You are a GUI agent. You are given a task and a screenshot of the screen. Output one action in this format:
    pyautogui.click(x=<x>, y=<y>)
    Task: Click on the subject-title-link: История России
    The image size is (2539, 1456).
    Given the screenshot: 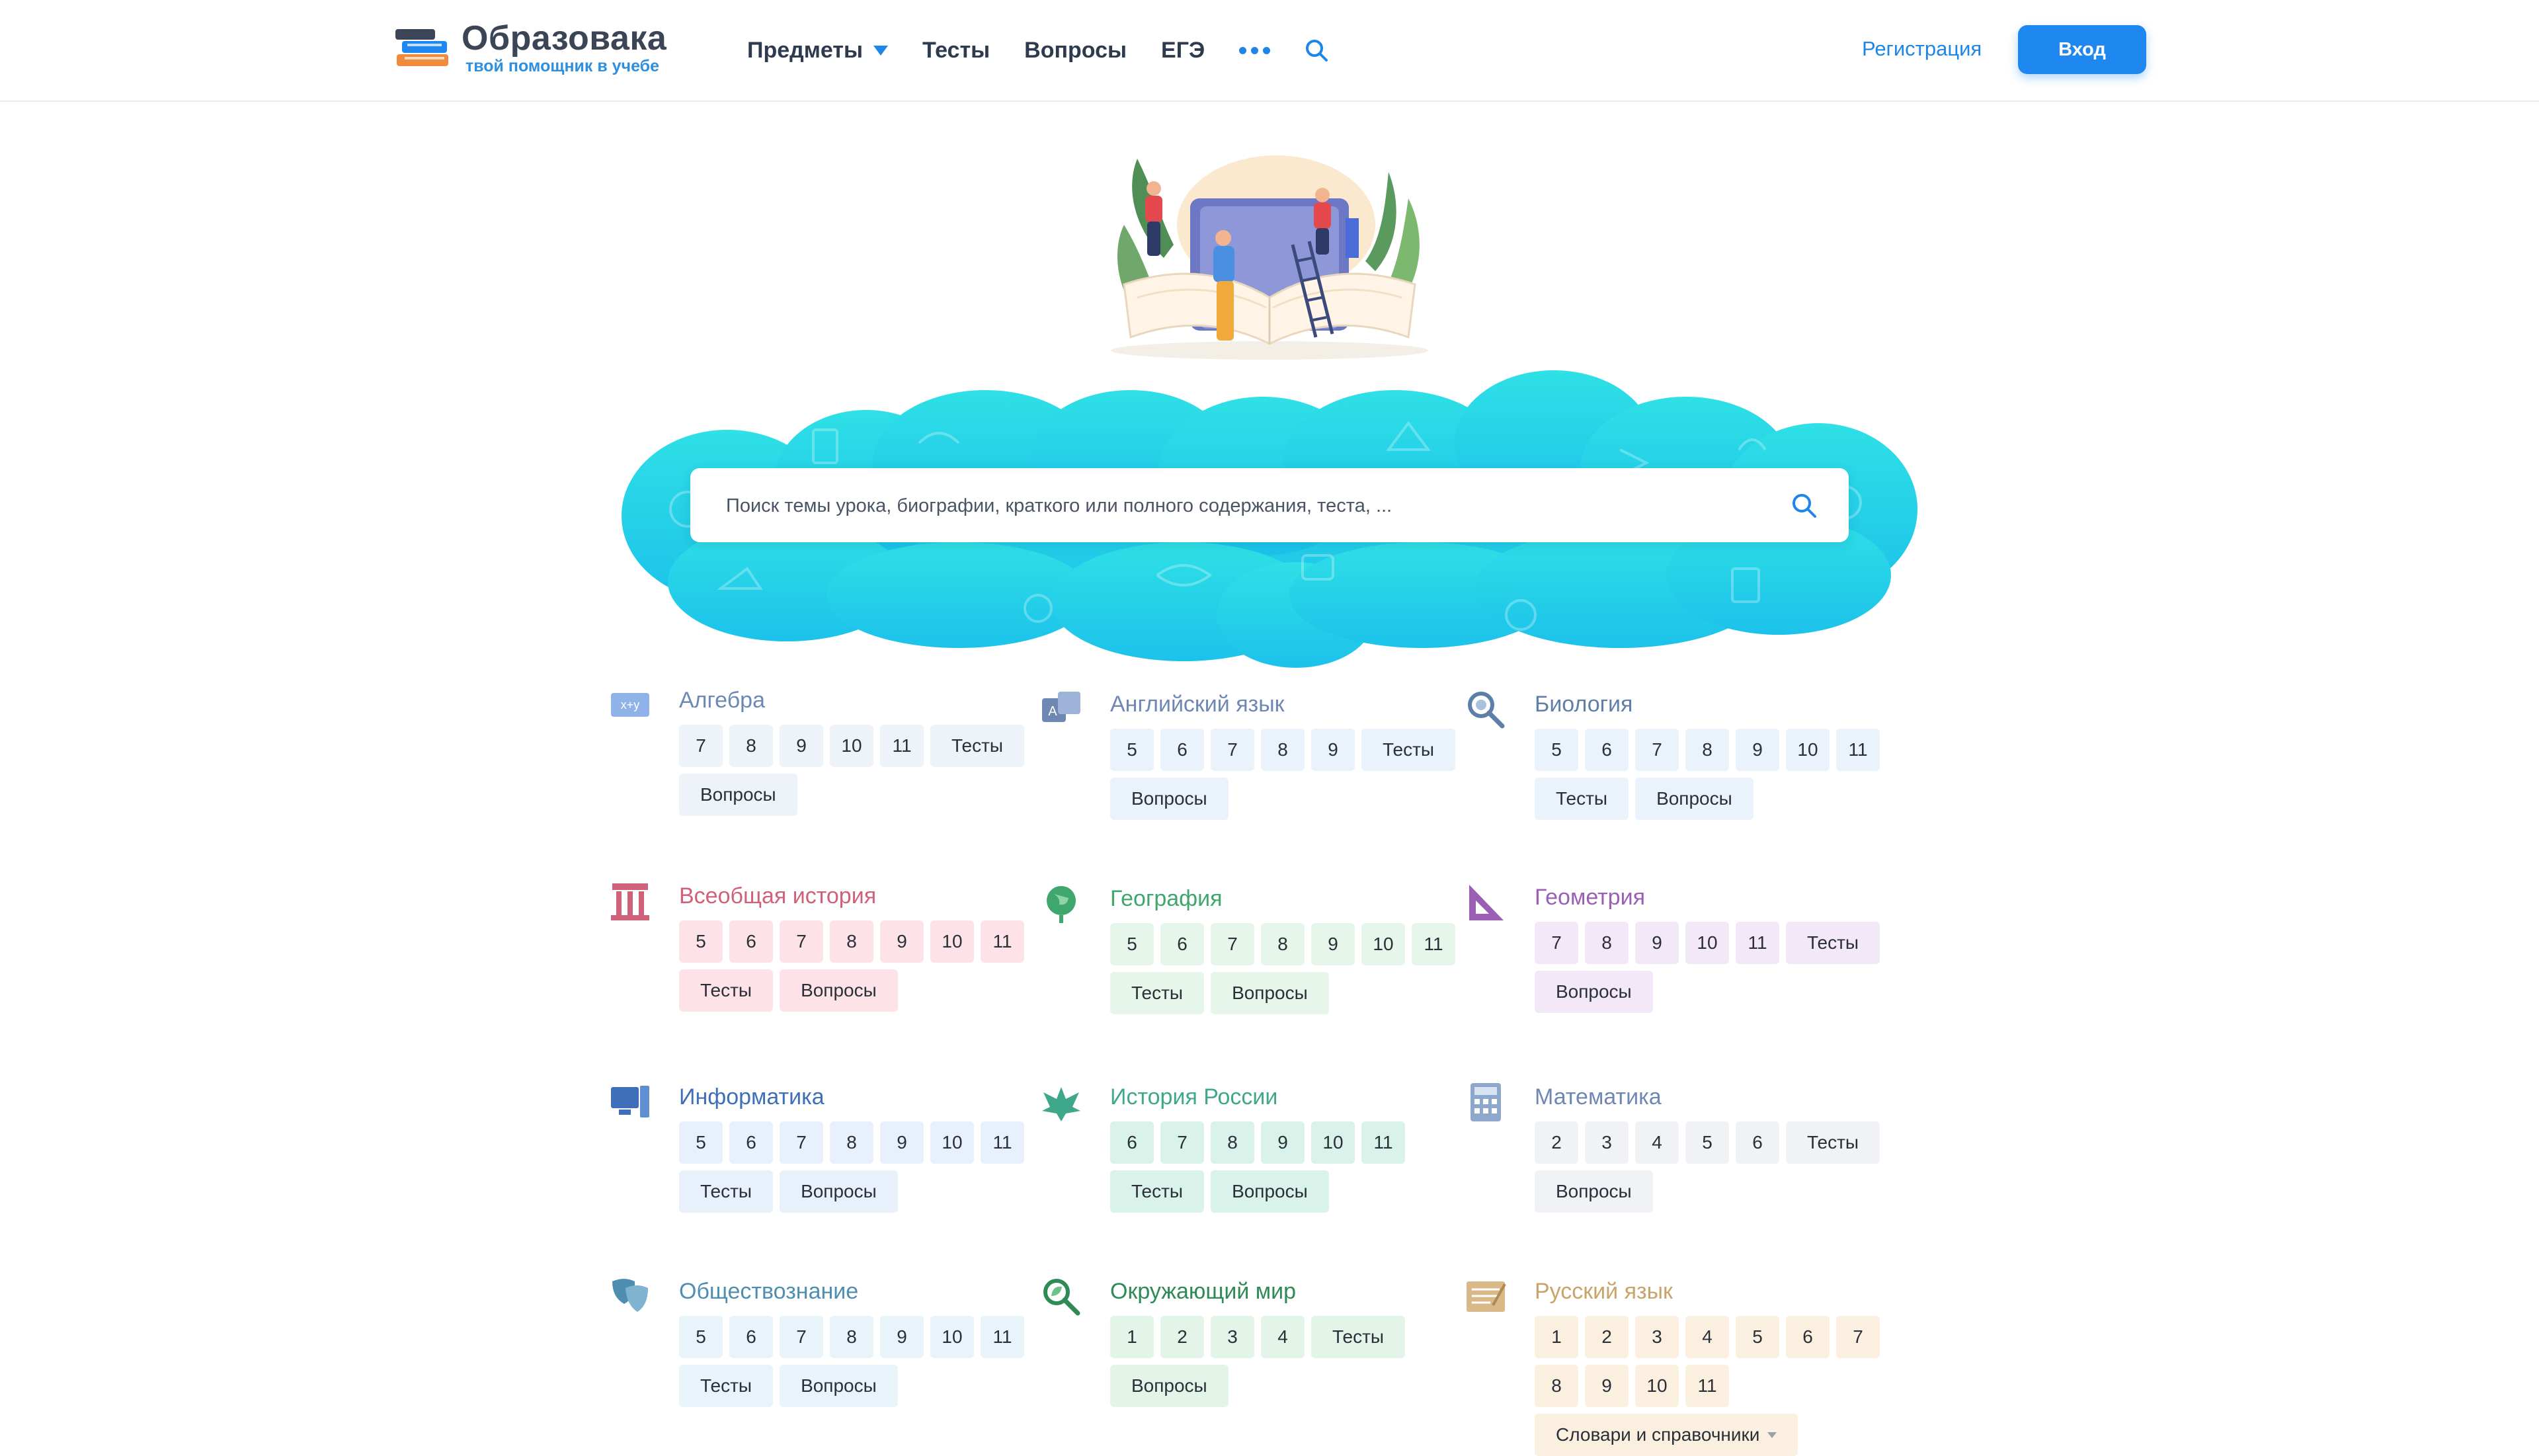 What is the action you would take?
    pyautogui.click(x=1194, y=1097)
    